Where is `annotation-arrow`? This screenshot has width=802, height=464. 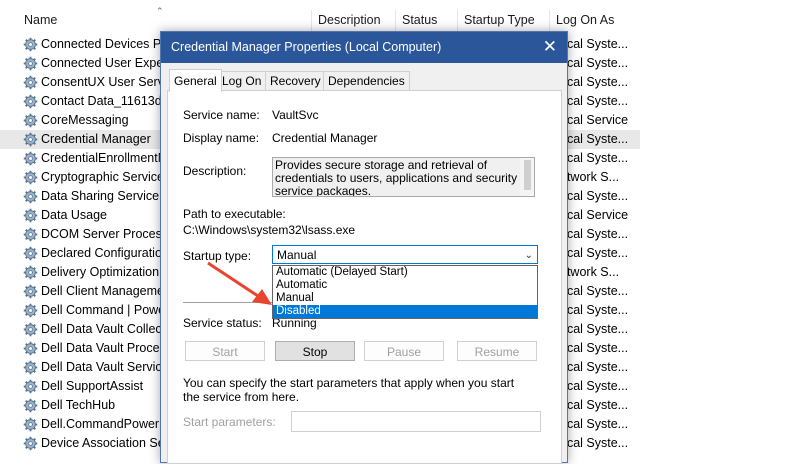
annotation-arrow is located at coordinates (239, 283).